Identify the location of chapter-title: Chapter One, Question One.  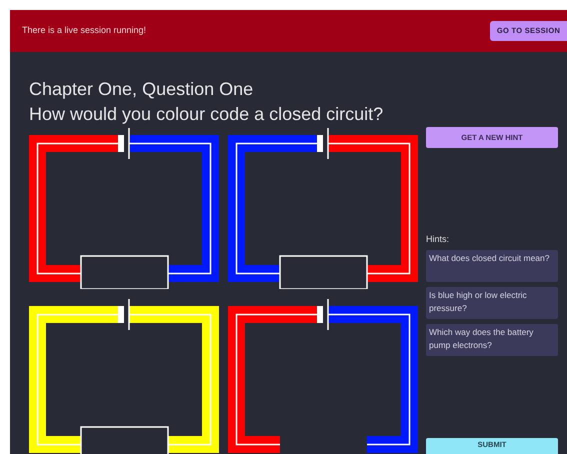
(141, 89).